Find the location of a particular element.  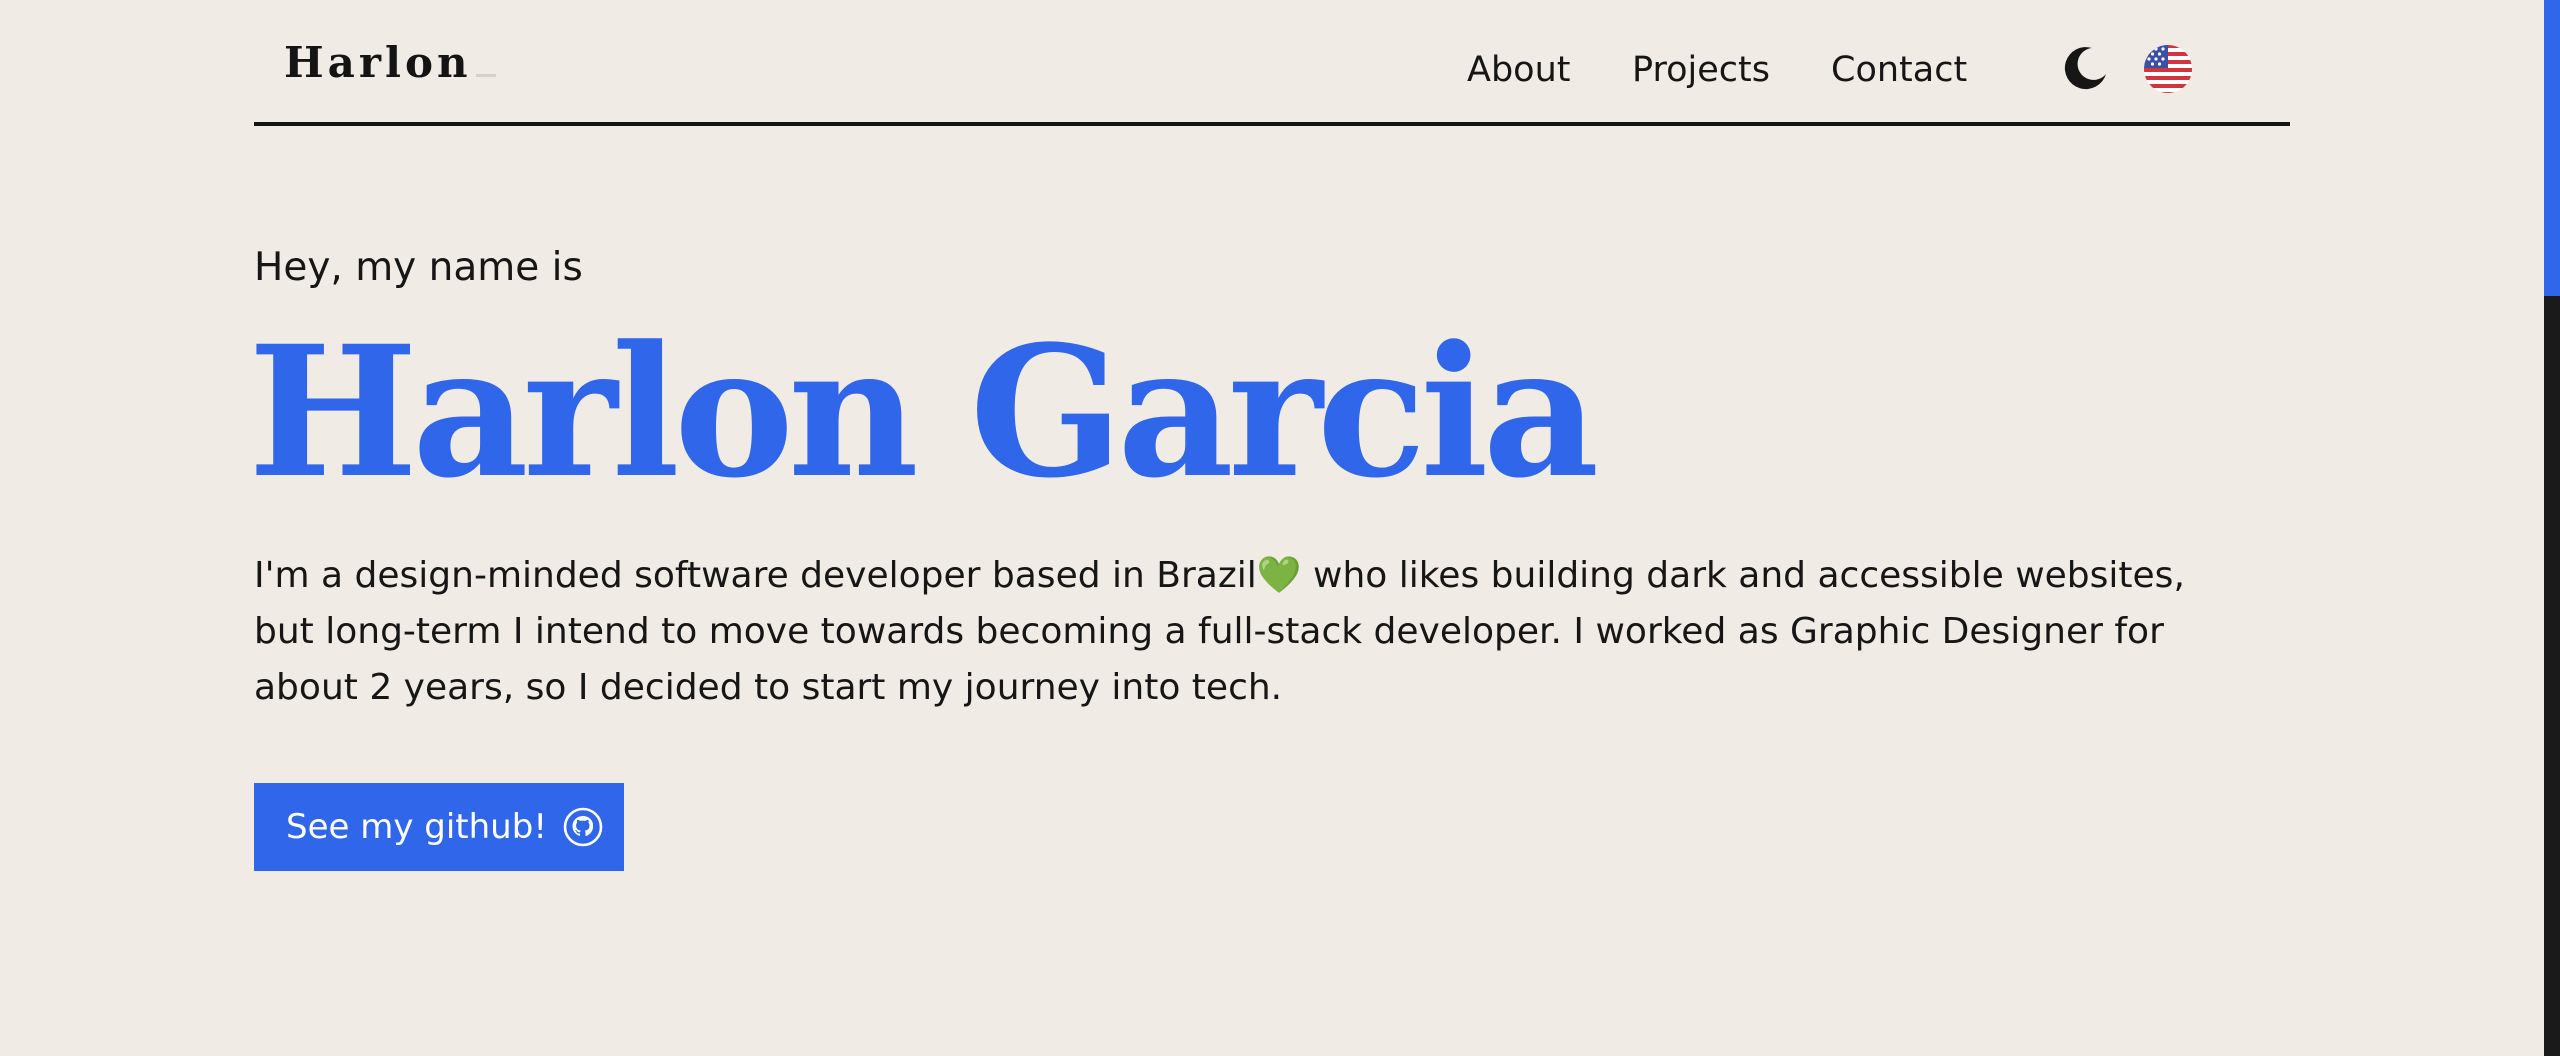

site-header: Harlon About Projects Contact is located at coordinates (1272, 63).